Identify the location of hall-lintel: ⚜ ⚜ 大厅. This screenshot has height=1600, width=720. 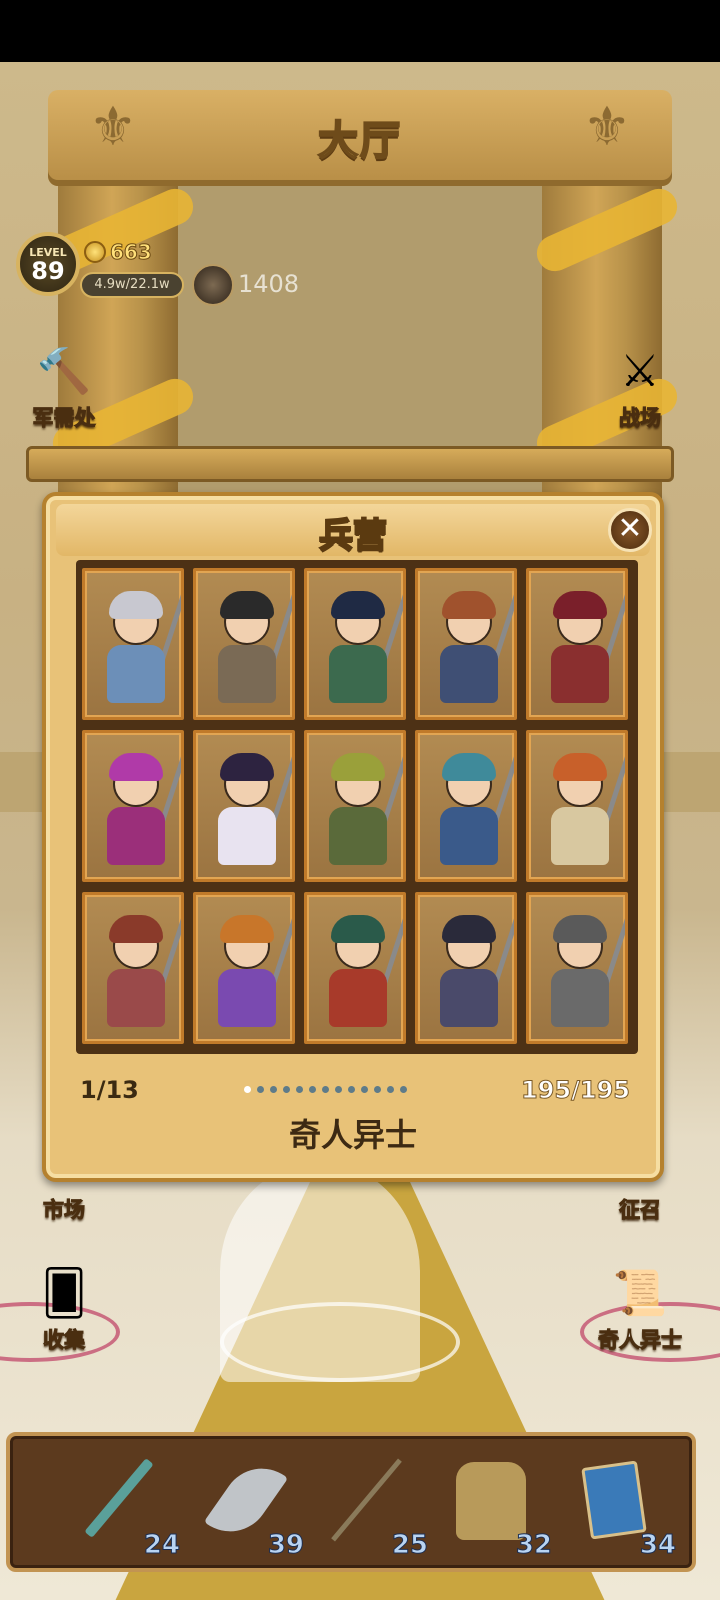
(360, 138).